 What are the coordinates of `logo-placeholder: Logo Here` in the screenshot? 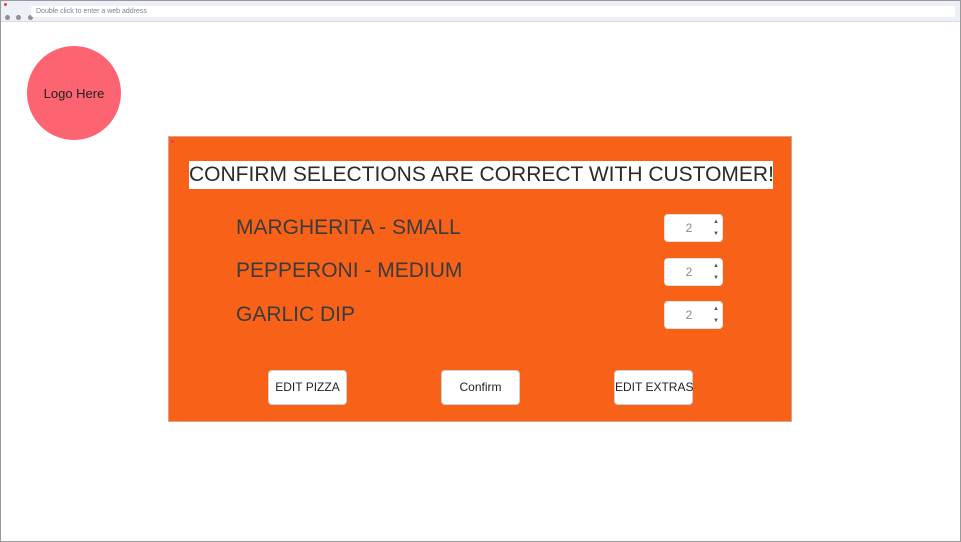 It's located at (74, 93).